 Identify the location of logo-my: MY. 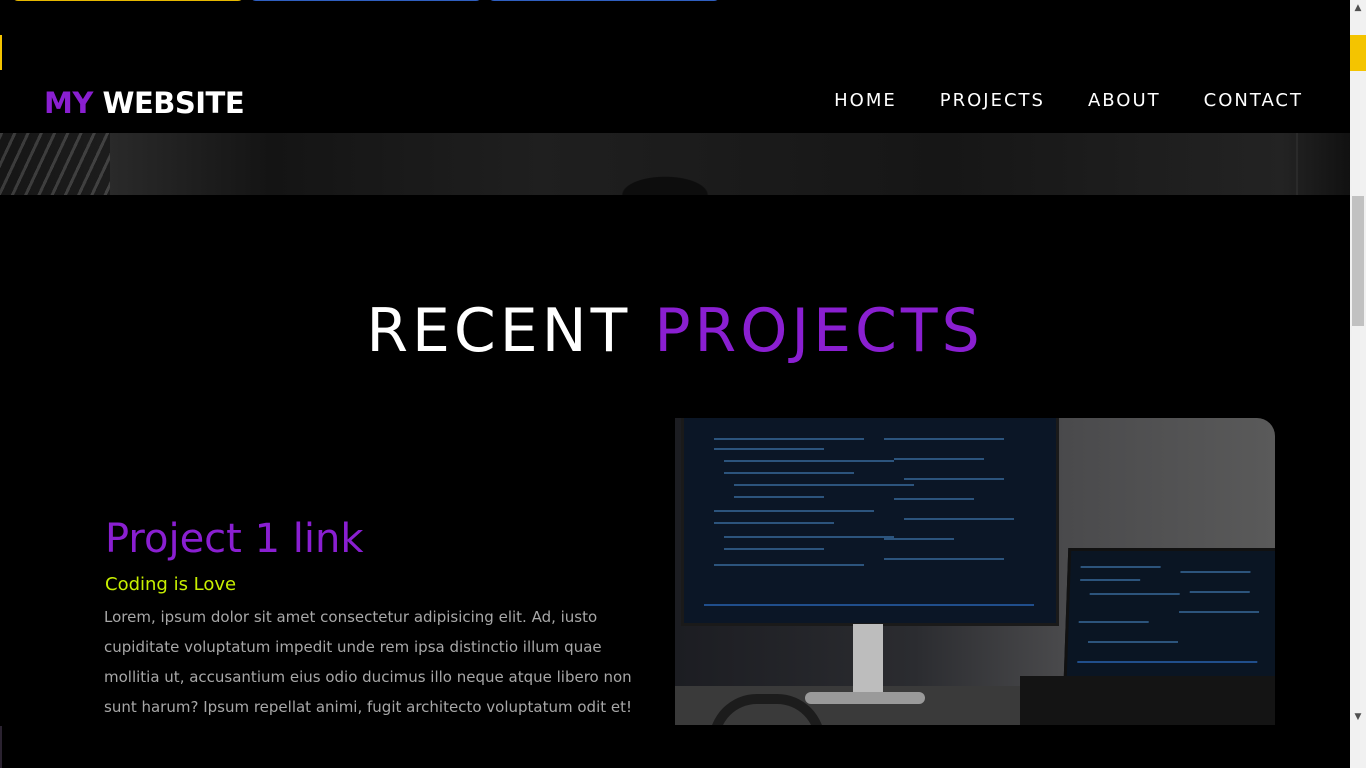
(68, 103).